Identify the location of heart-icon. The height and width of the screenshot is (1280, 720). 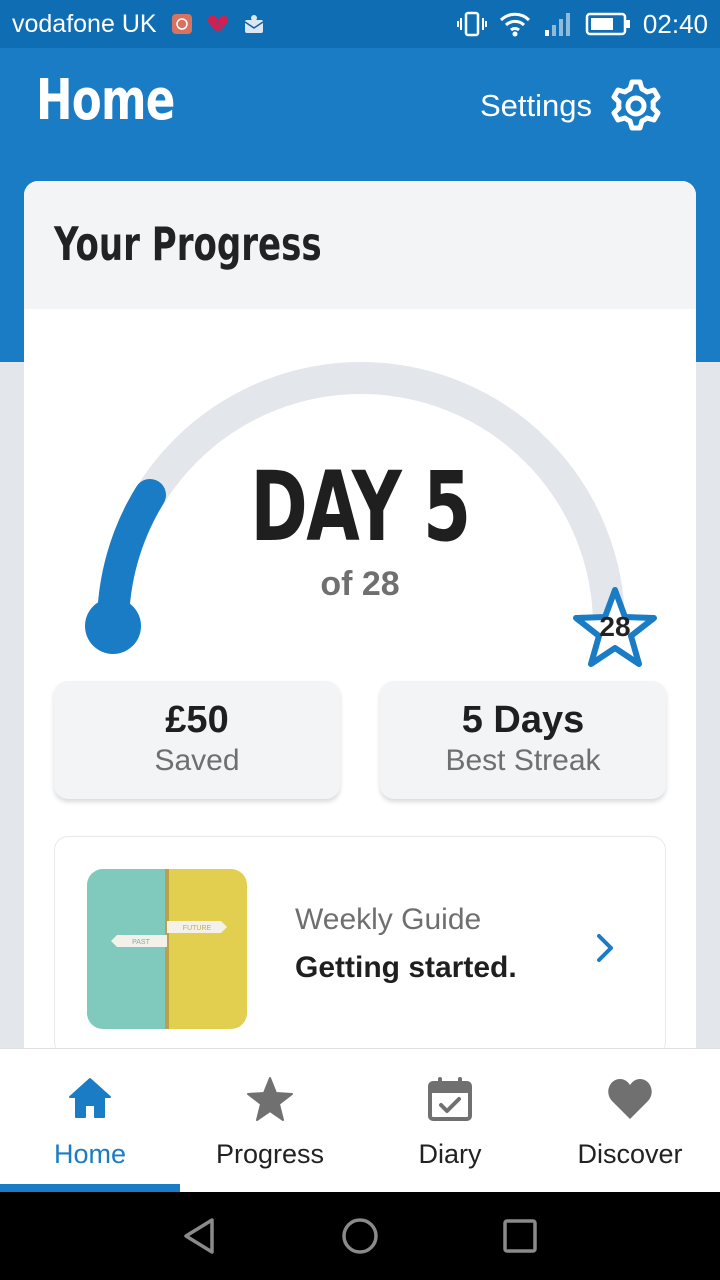
(630, 1099).